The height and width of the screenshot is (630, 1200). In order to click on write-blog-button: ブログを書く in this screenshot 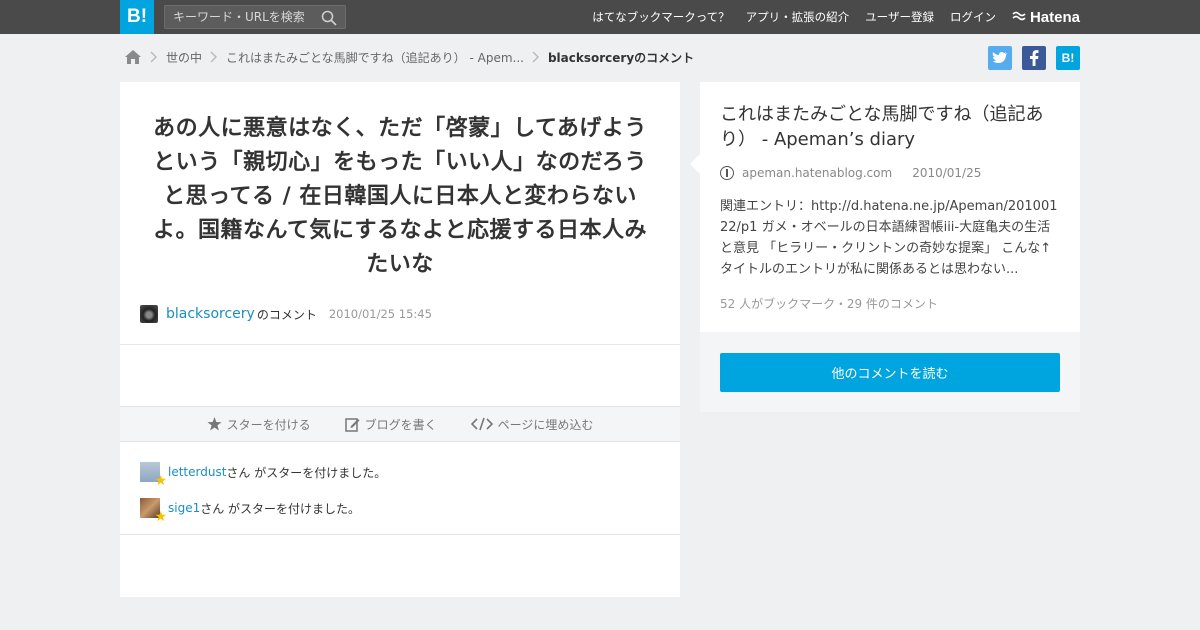, I will do `click(390, 424)`.